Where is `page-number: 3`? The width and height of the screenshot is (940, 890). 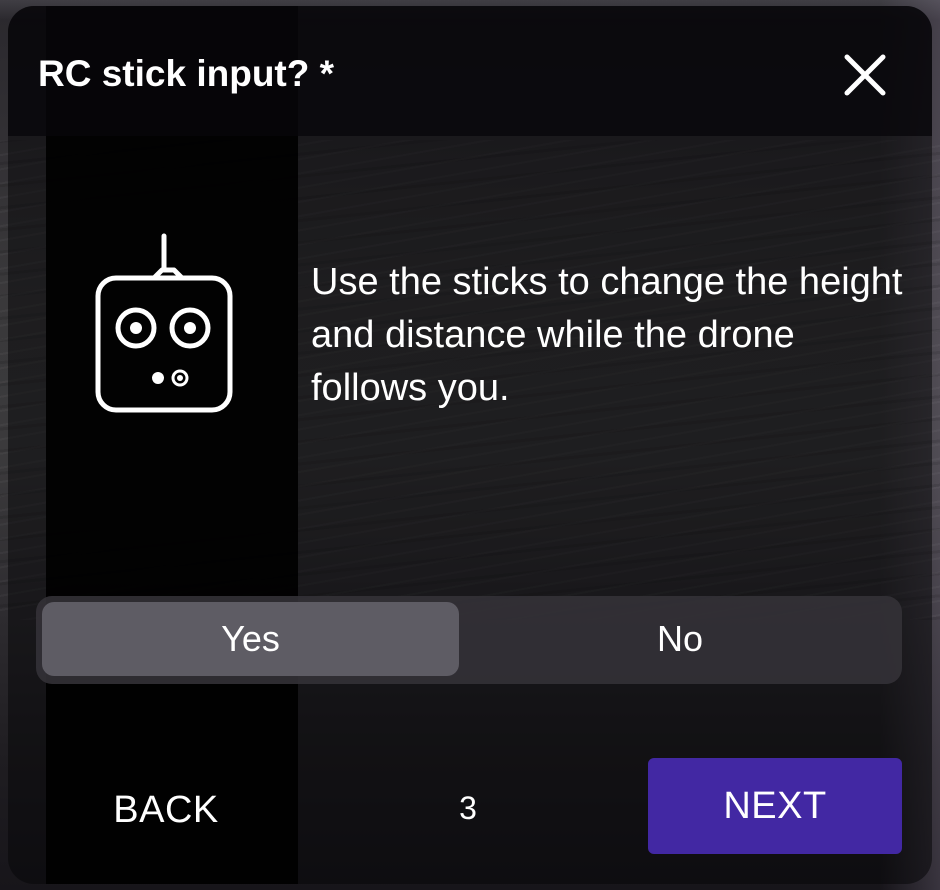
page-number: 3 is located at coordinates (468, 807).